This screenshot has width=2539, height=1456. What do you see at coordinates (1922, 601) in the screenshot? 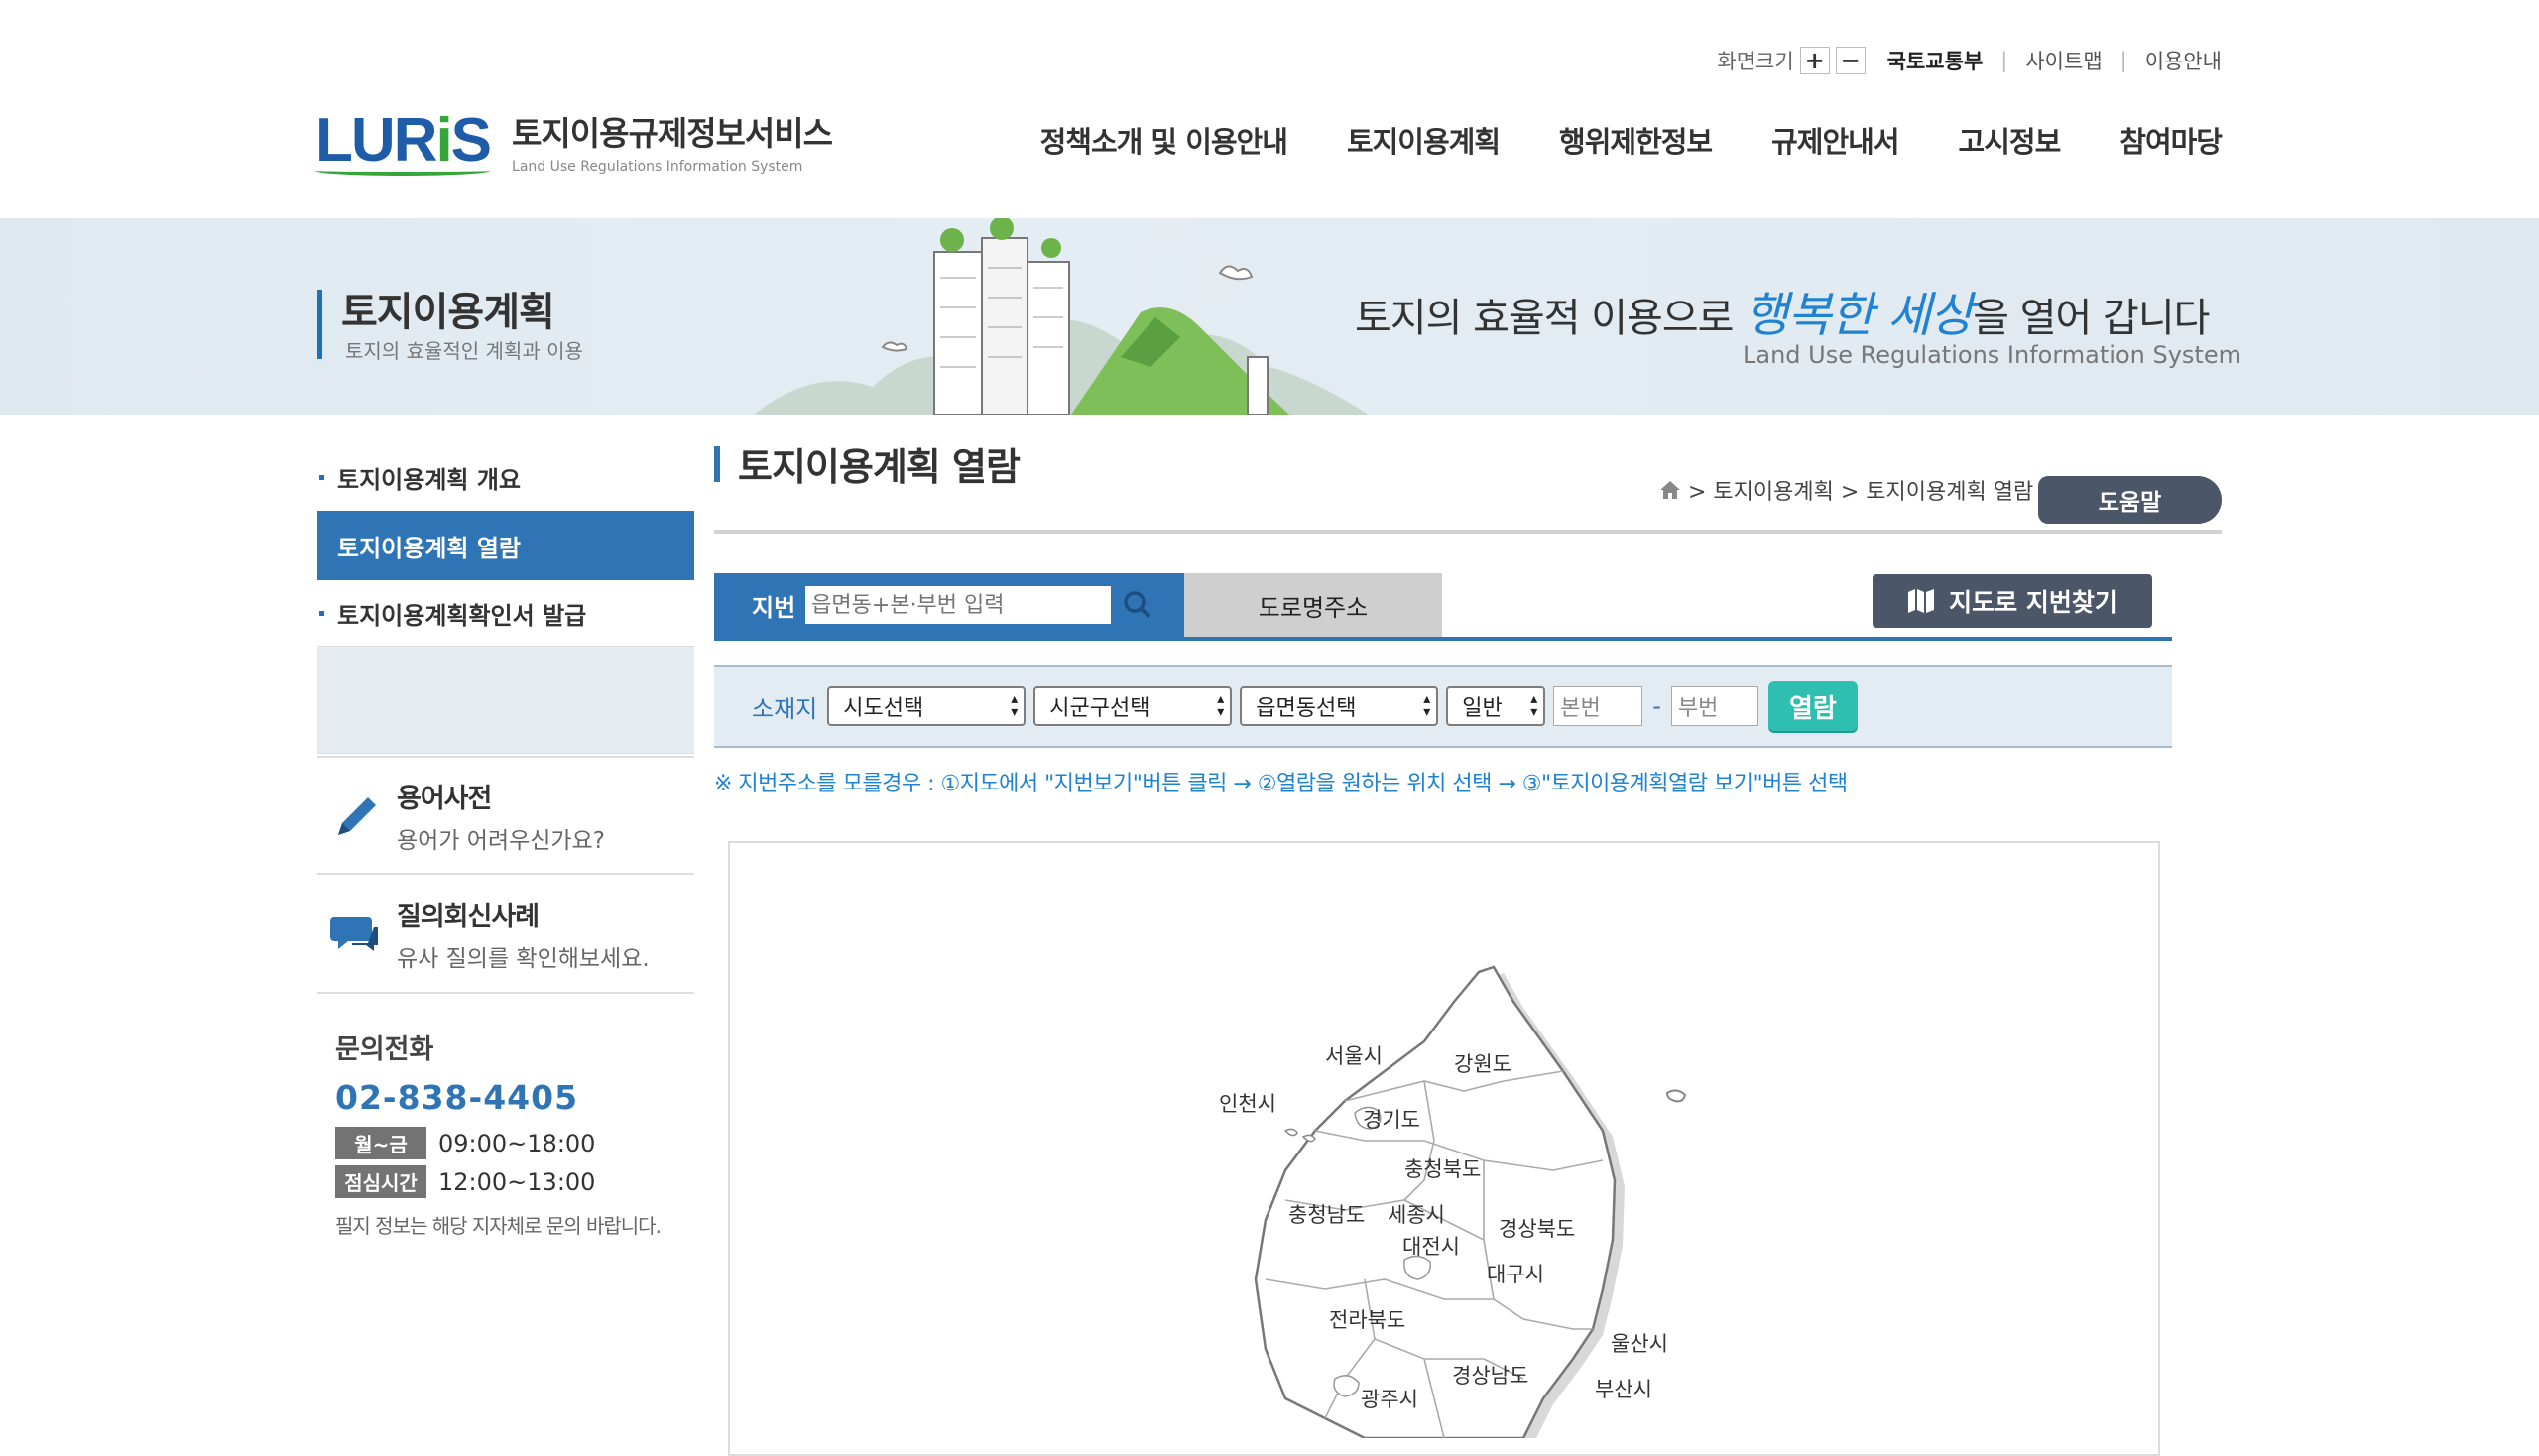
I see `map-icon` at bounding box center [1922, 601].